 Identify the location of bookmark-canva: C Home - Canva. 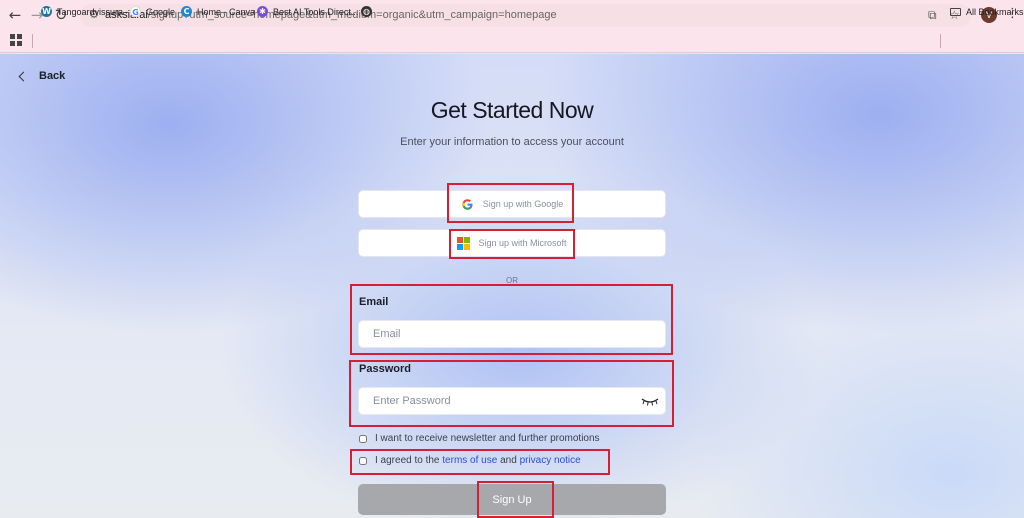
(218, 11).